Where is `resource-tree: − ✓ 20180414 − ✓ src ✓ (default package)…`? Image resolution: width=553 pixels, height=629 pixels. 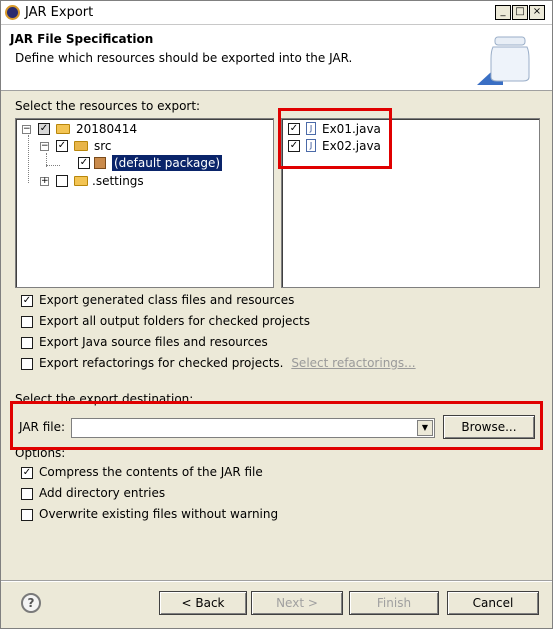 resource-tree: − ✓ 20180414 − ✓ src ✓ (default package)… is located at coordinates (144, 203).